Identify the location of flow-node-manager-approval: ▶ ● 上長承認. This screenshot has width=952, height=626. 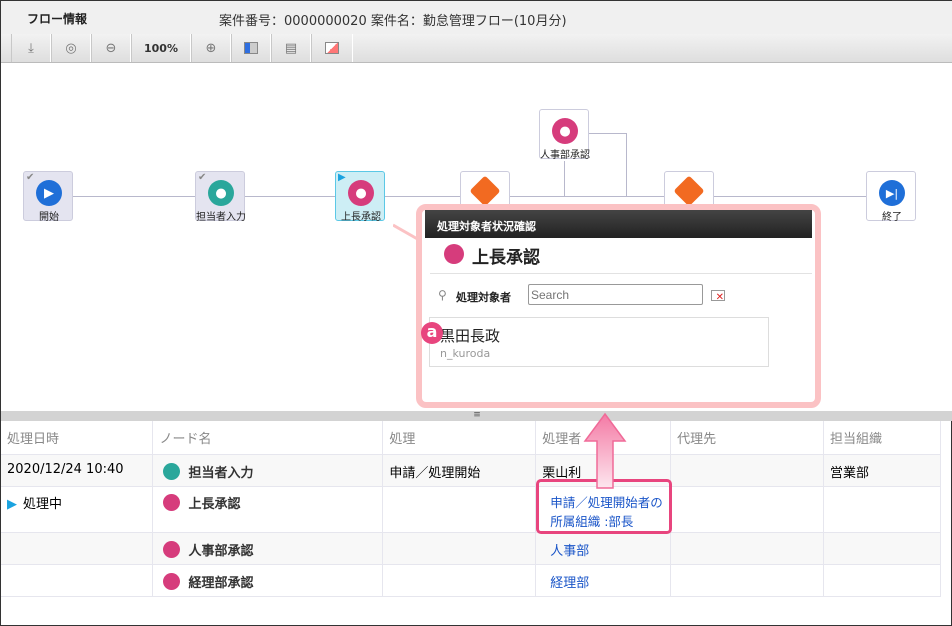
(360, 197).